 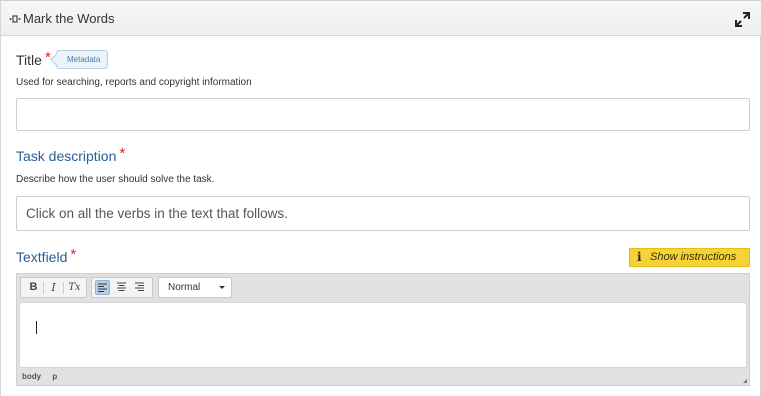 What do you see at coordinates (36, 327) in the screenshot?
I see `text-cursor` at bounding box center [36, 327].